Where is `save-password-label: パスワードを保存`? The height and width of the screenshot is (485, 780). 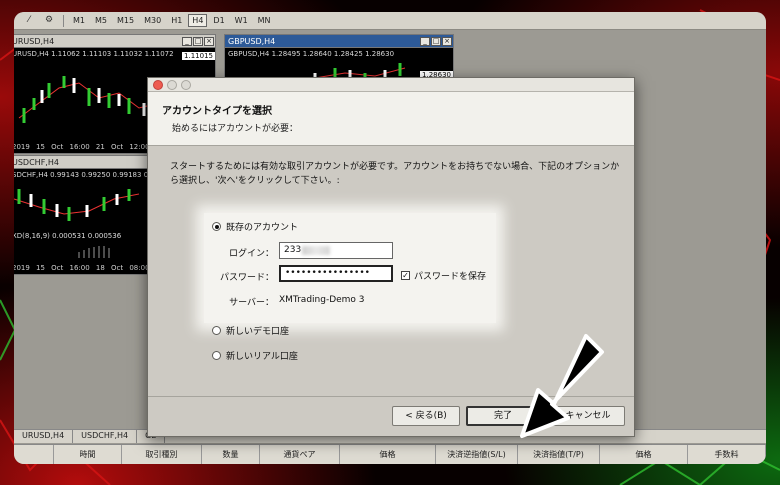
save-password-label: パスワードを保存 is located at coordinates (450, 277).